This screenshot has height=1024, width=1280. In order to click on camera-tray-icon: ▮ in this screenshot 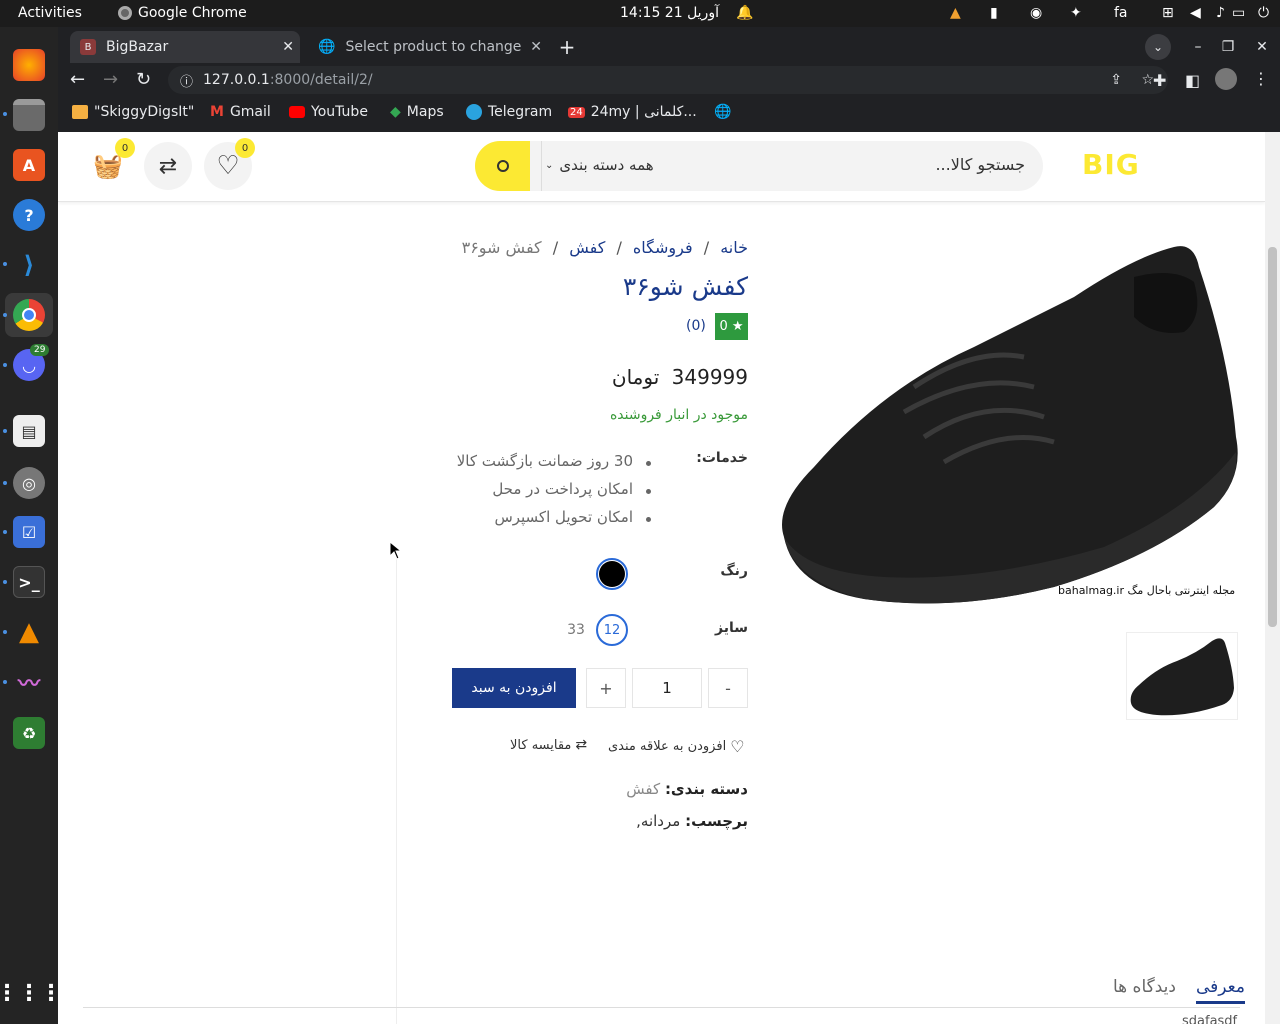, I will do `click(994, 13)`.